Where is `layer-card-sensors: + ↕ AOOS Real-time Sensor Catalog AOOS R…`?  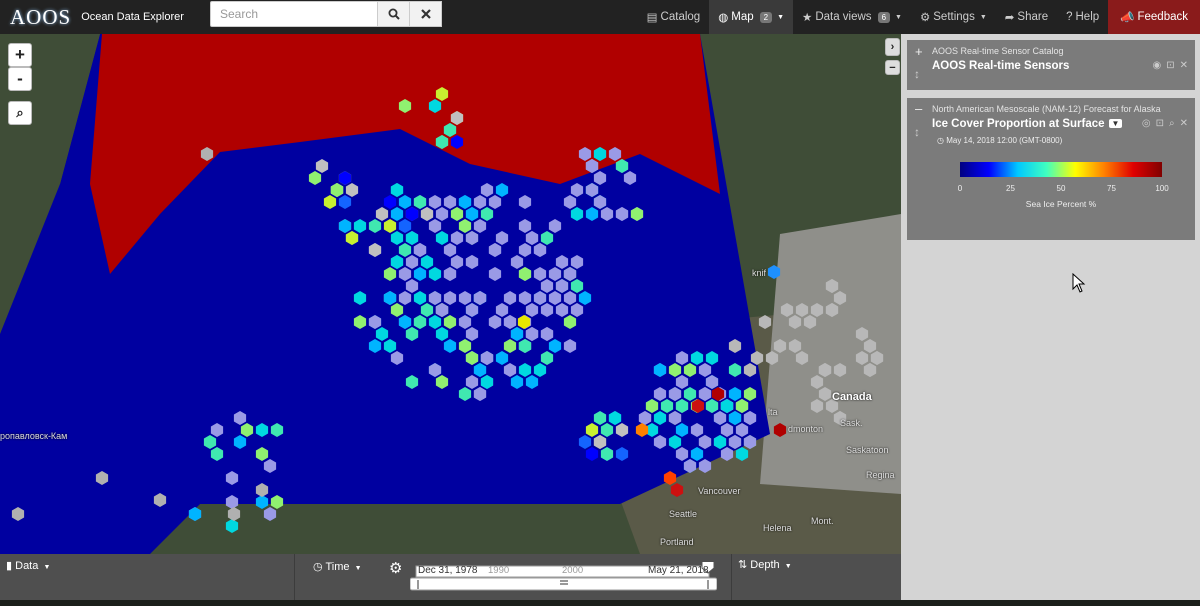 layer-card-sensors: + ↕ AOOS Real-time Sensor Catalog AOOS R… is located at coordinates (1051, 65).